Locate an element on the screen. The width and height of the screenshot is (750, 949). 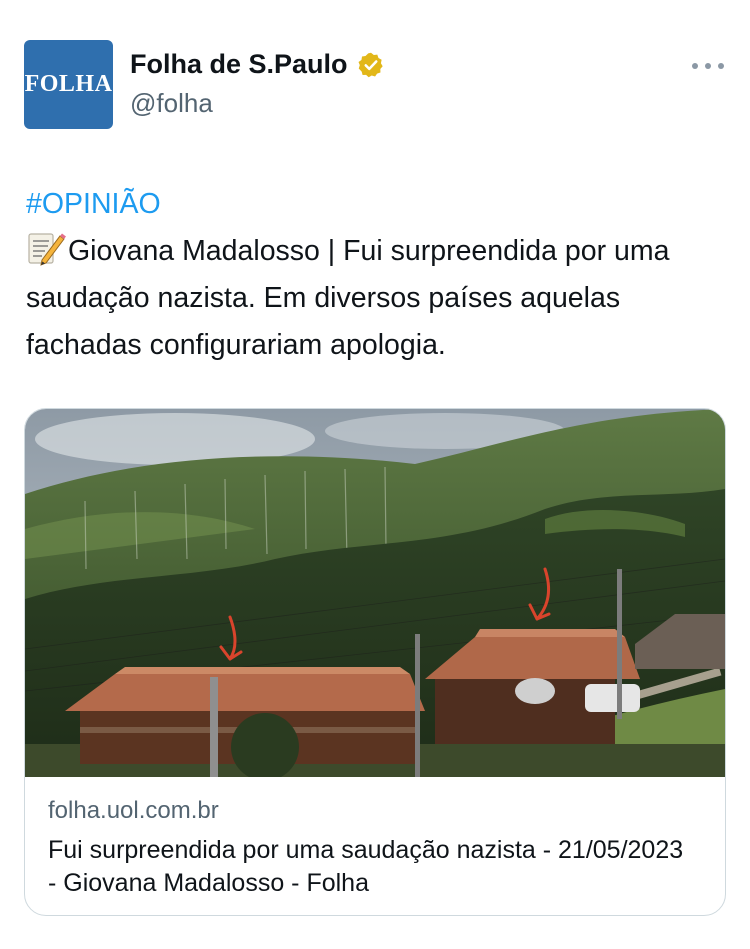
hashtag-link: #OPINIÃO is located at coordinates (378, 204).